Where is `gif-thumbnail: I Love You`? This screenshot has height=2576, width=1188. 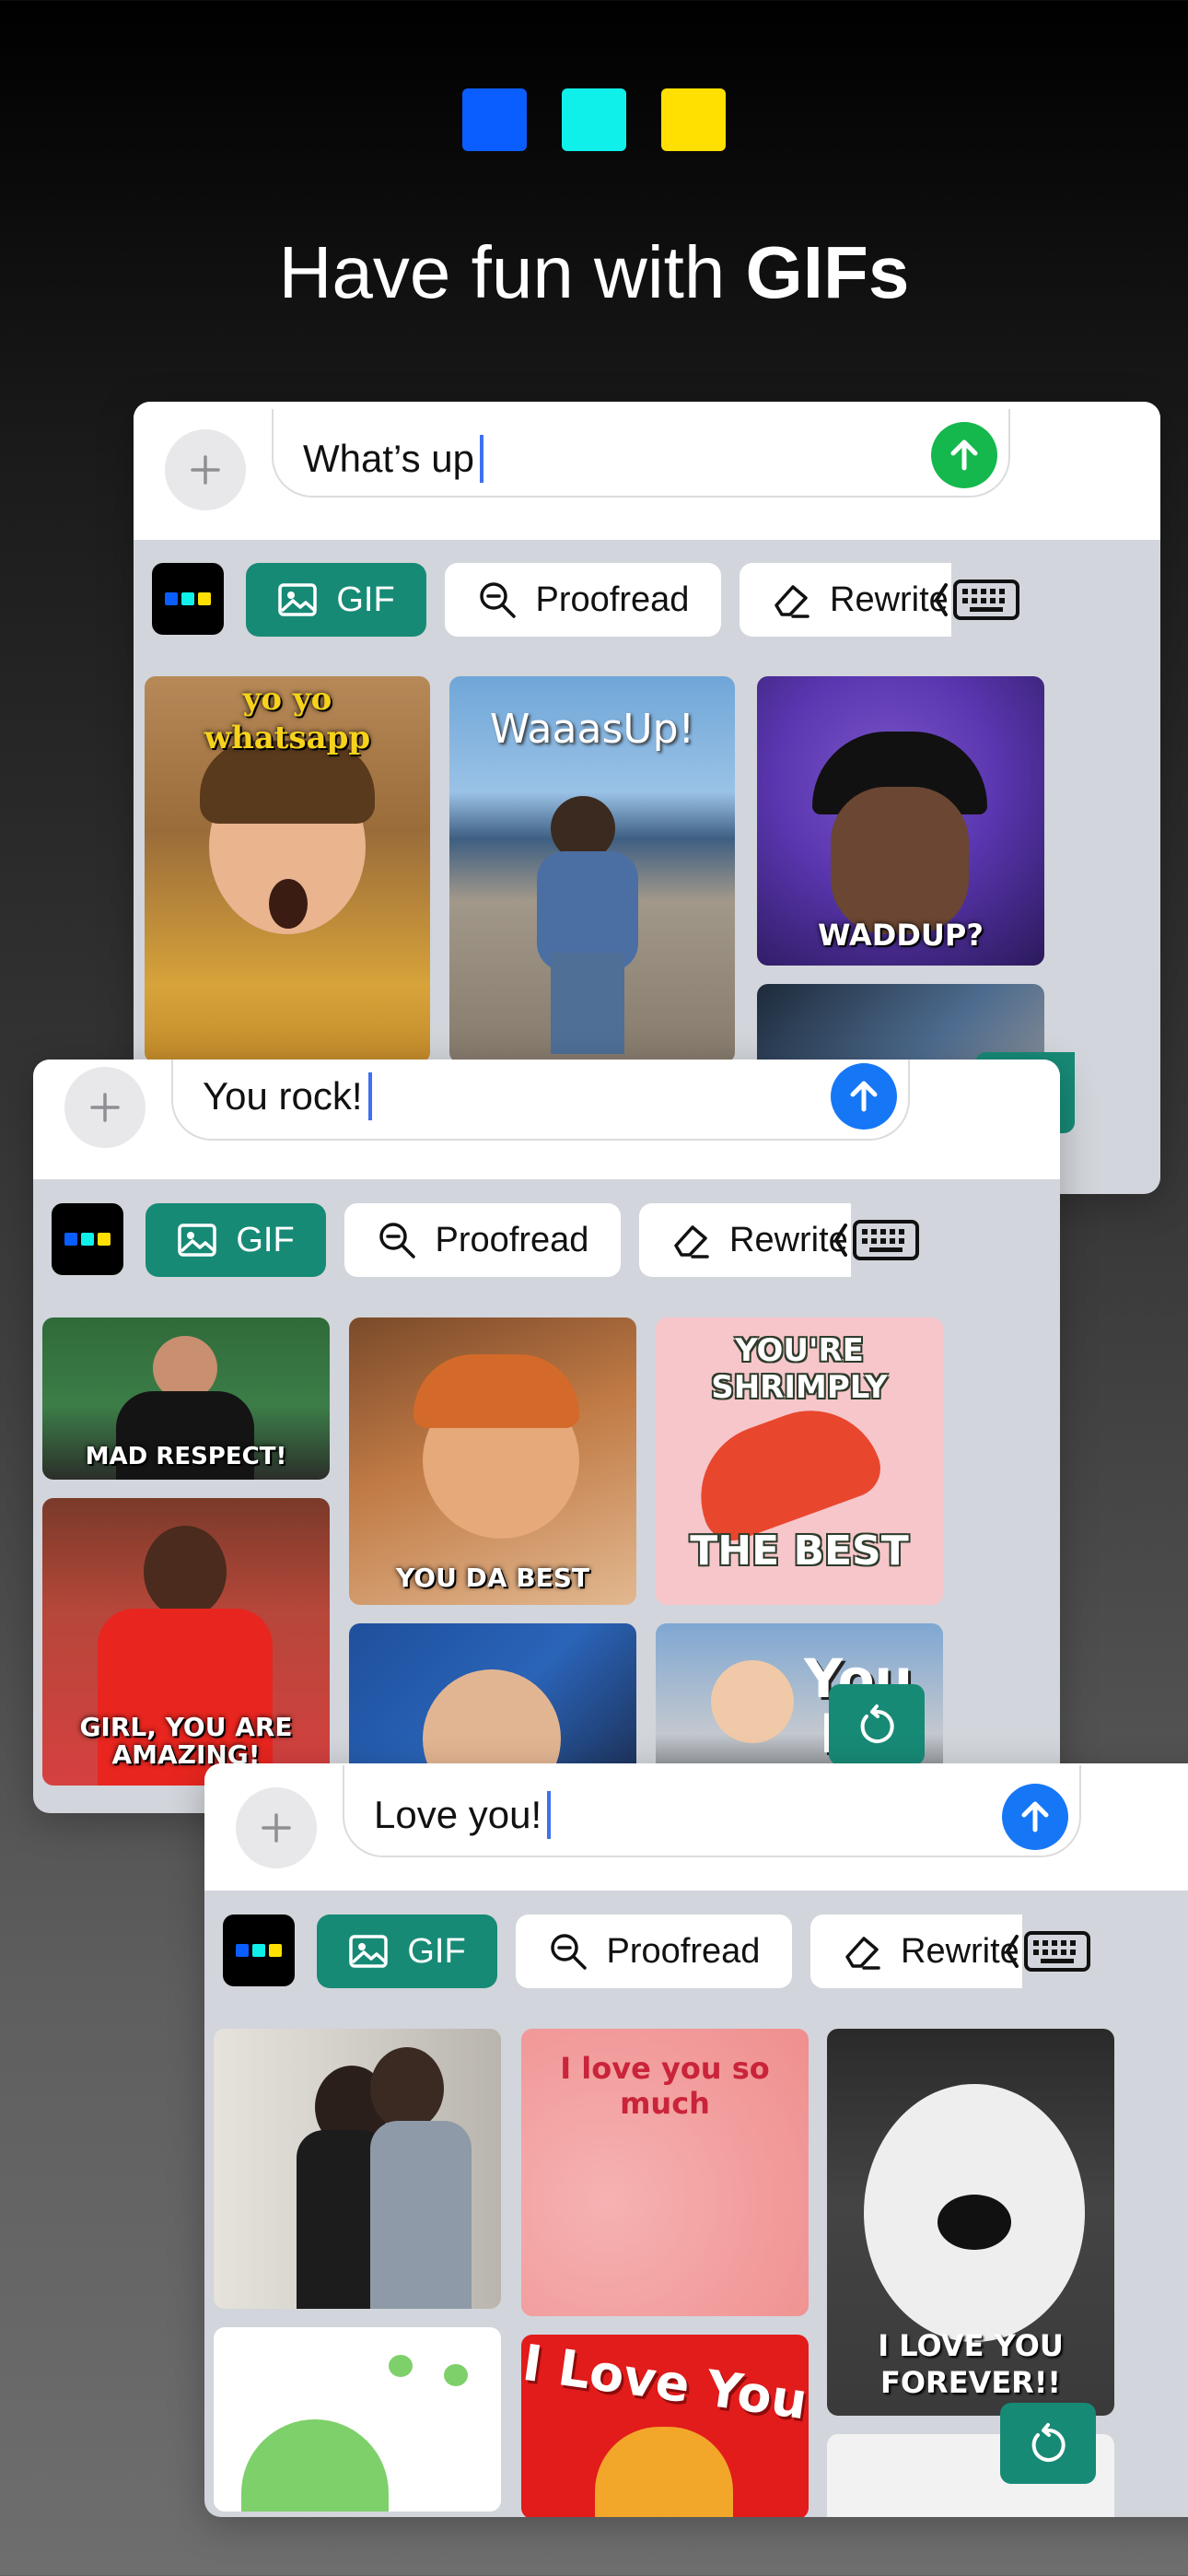
gif-thumbnail: I Love You is located at coordinates (665, 2426).